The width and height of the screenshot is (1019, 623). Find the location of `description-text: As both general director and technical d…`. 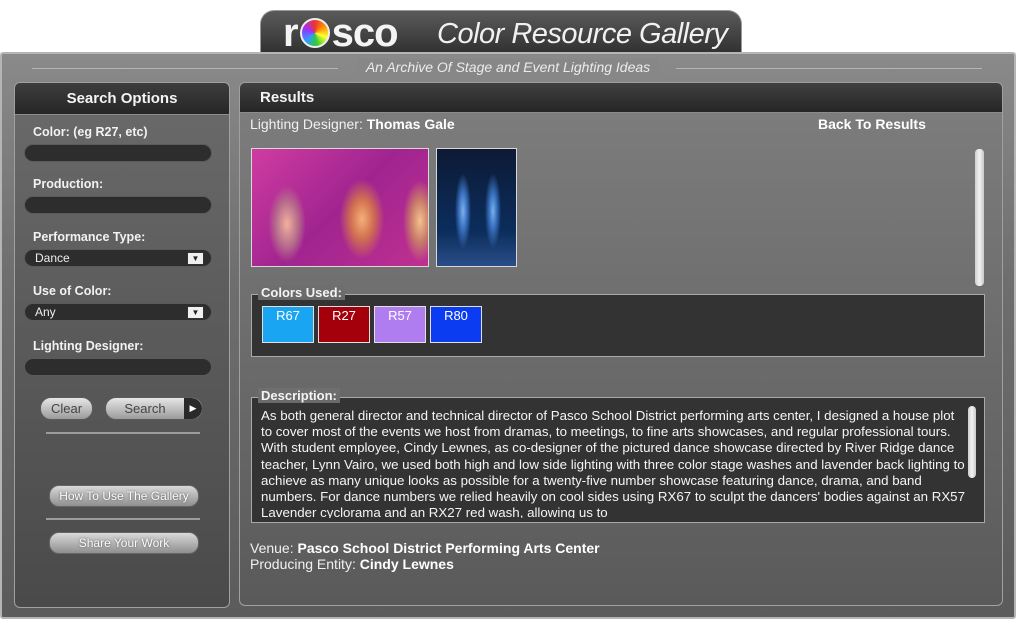

description-text: As both general director and technical d… is located at coordinates (613, 463).